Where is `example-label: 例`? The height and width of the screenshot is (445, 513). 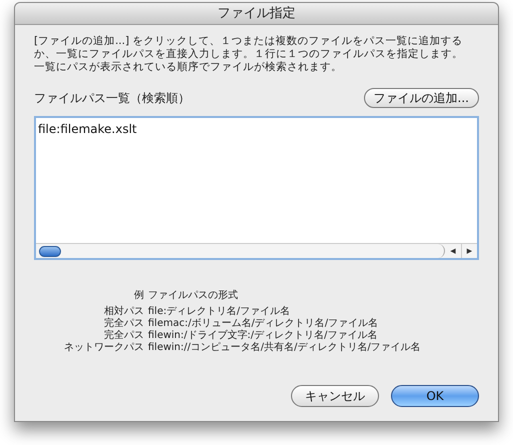 example-label: 例 is located at coordinates (138, 296).